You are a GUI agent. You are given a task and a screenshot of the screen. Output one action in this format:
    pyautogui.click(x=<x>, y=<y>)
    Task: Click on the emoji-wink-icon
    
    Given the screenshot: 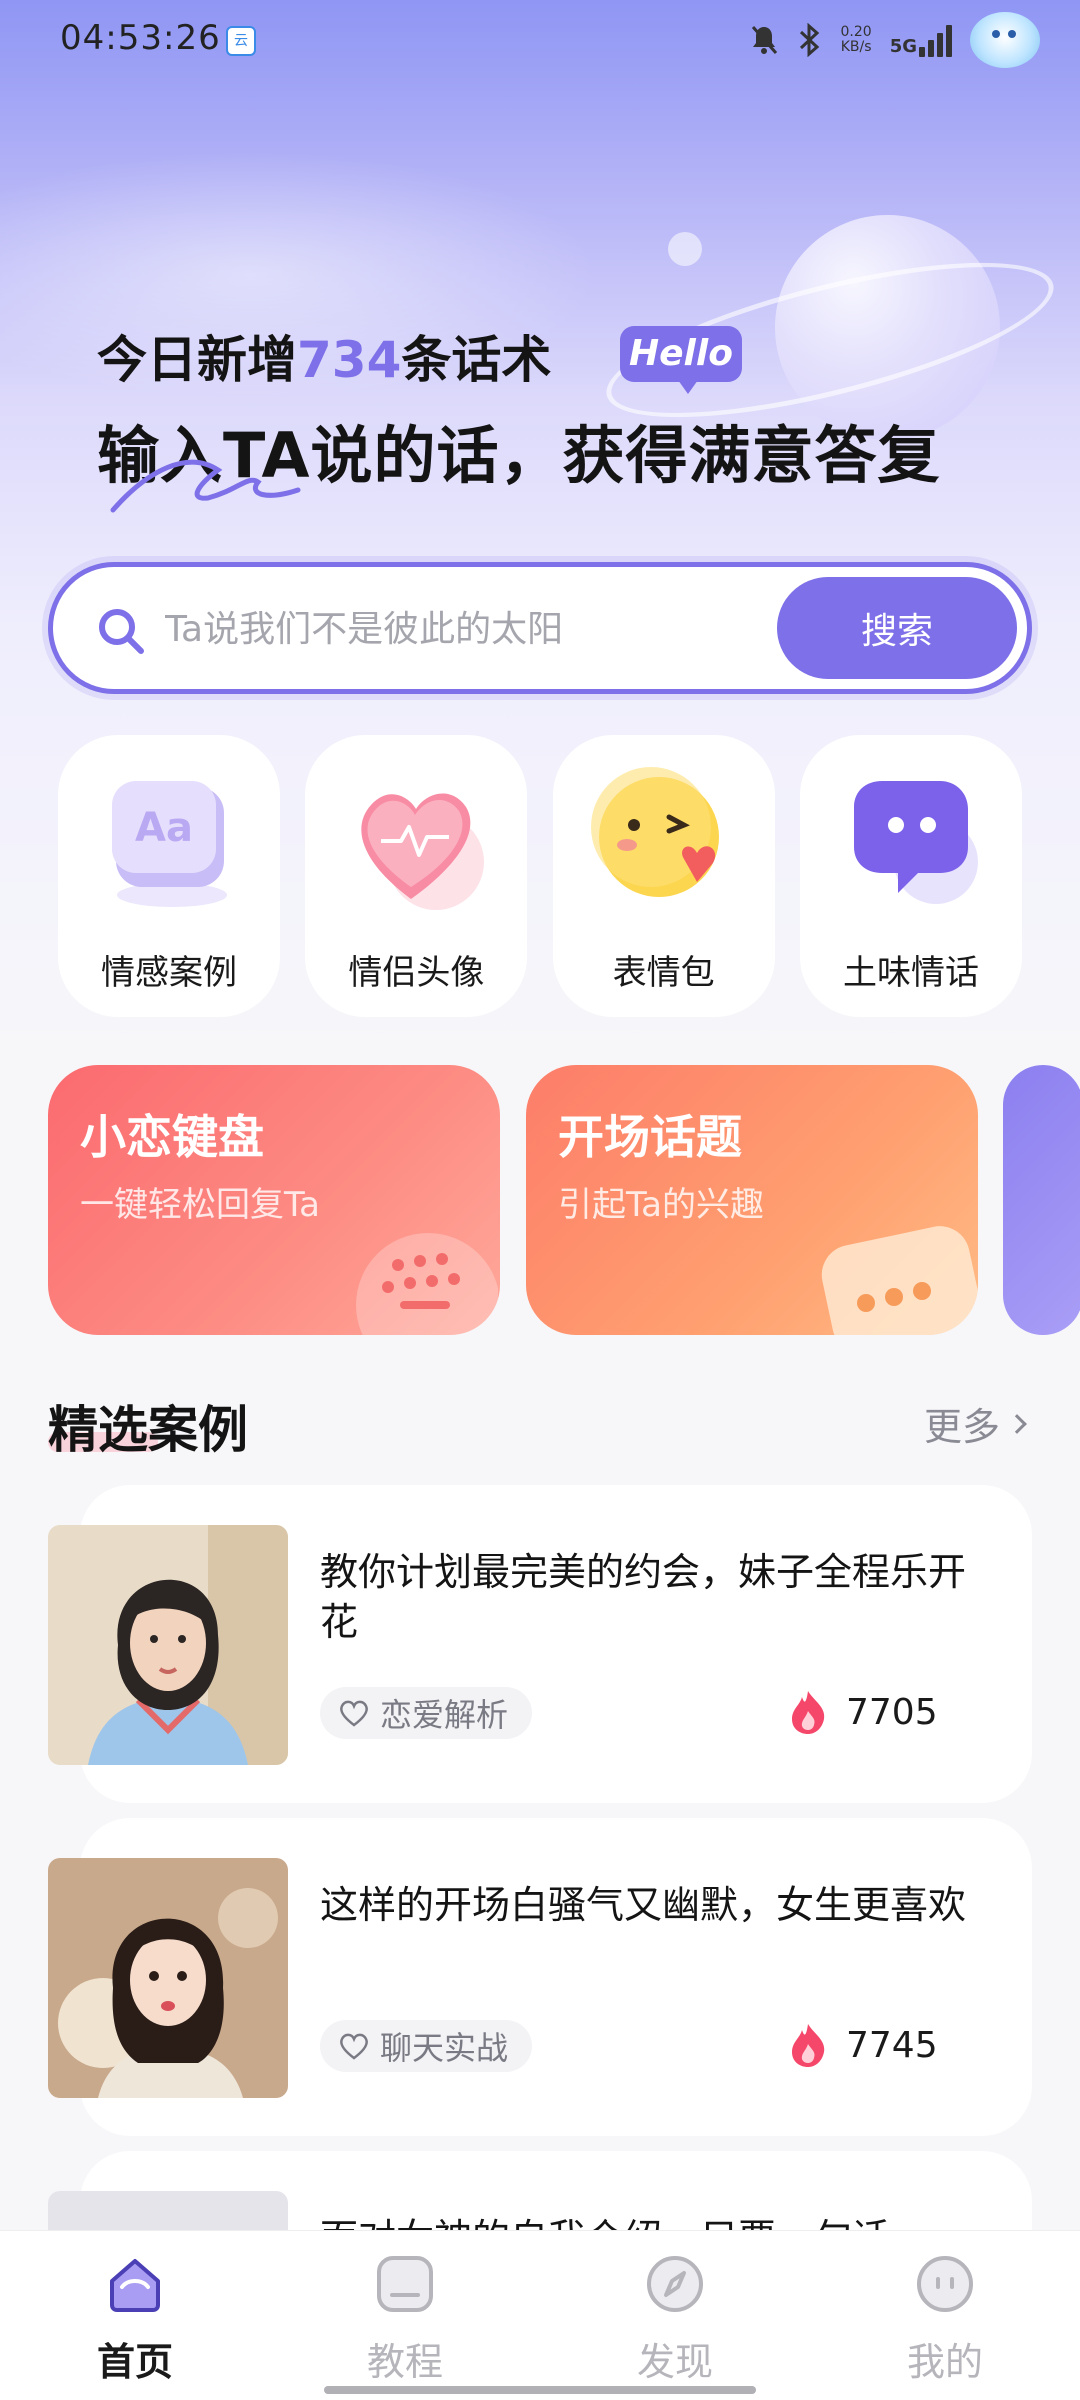 What is the action you would take?
    pyautogui.click(x=654, y=832)
    